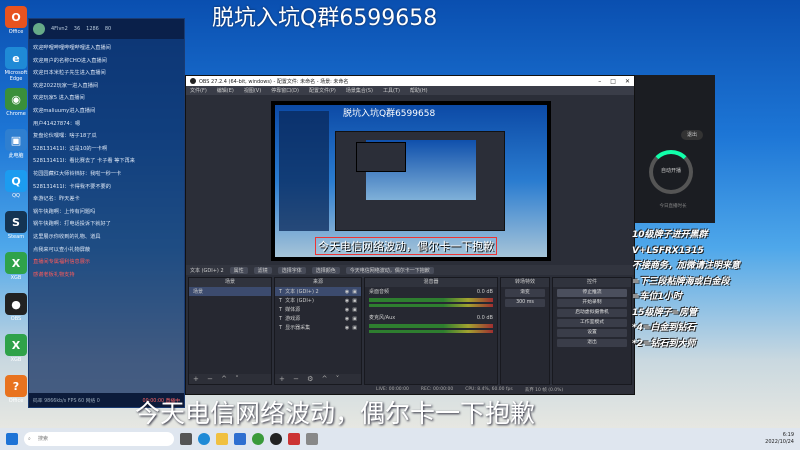 This screenshot has width=800, height=450. I want to click on rank-rule-line: 15级牌子=房管, so click(665, 312).